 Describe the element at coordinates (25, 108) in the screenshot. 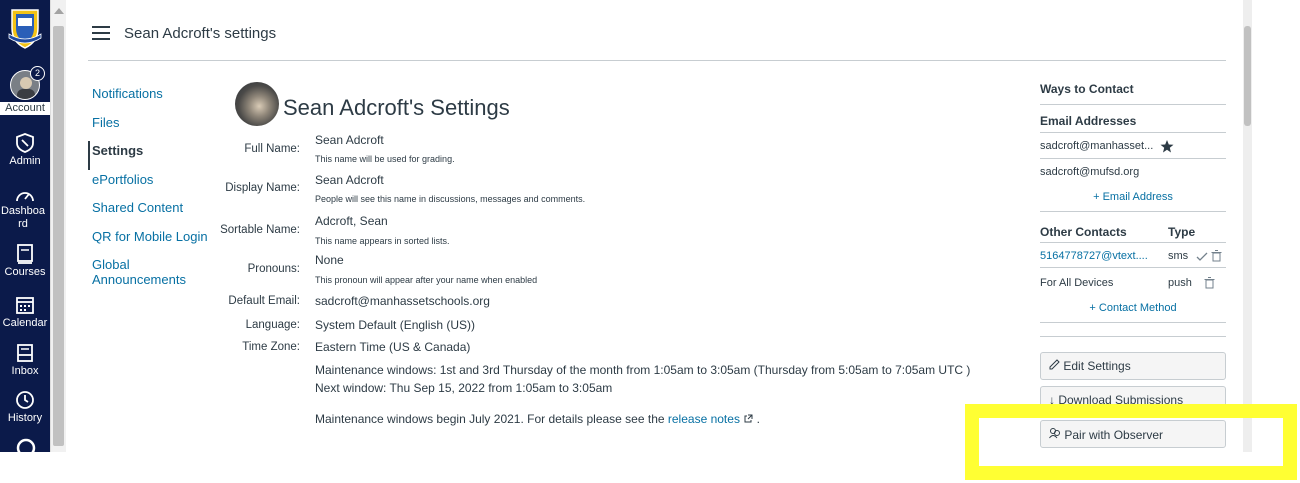

I see `nav-account-label: Account` at that location.